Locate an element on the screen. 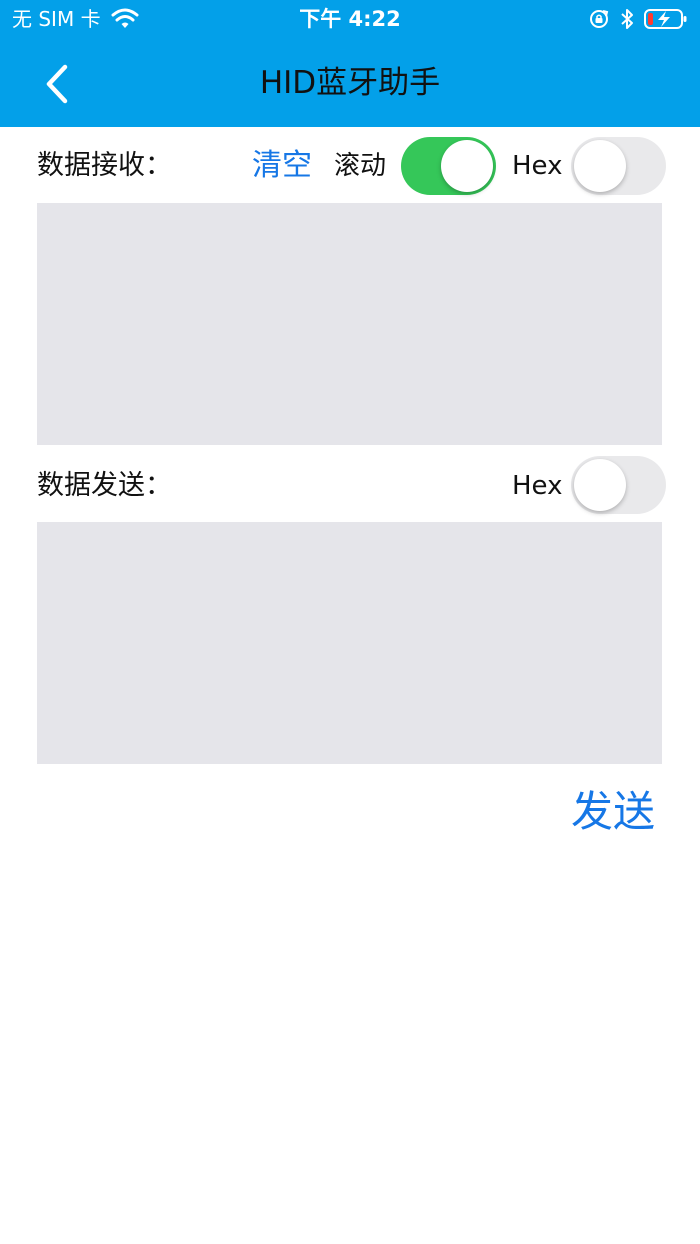  navigation-bar: HID蓝牙助手 is located at coordinates (350, 83).